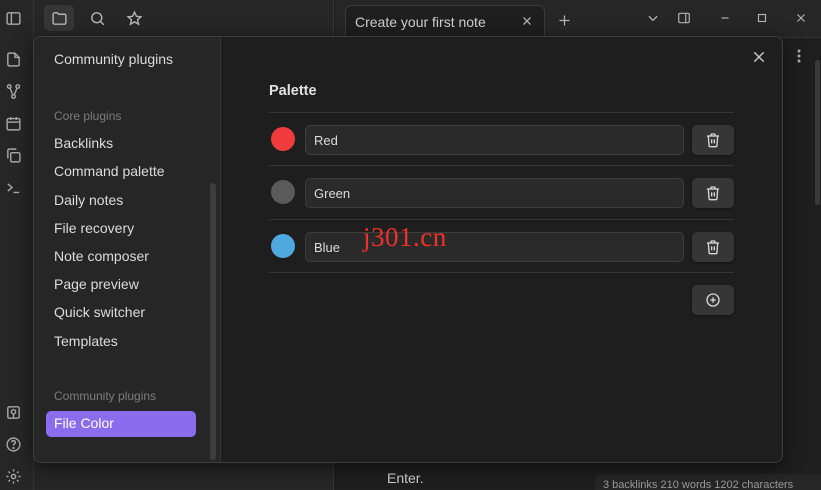 This screenshot has width=821, height=490. What do you see at coordinates (121, 285) in the screenshot?
I see `sidebar-item-page-preview: Page preview` at bounding box center [121, 285].